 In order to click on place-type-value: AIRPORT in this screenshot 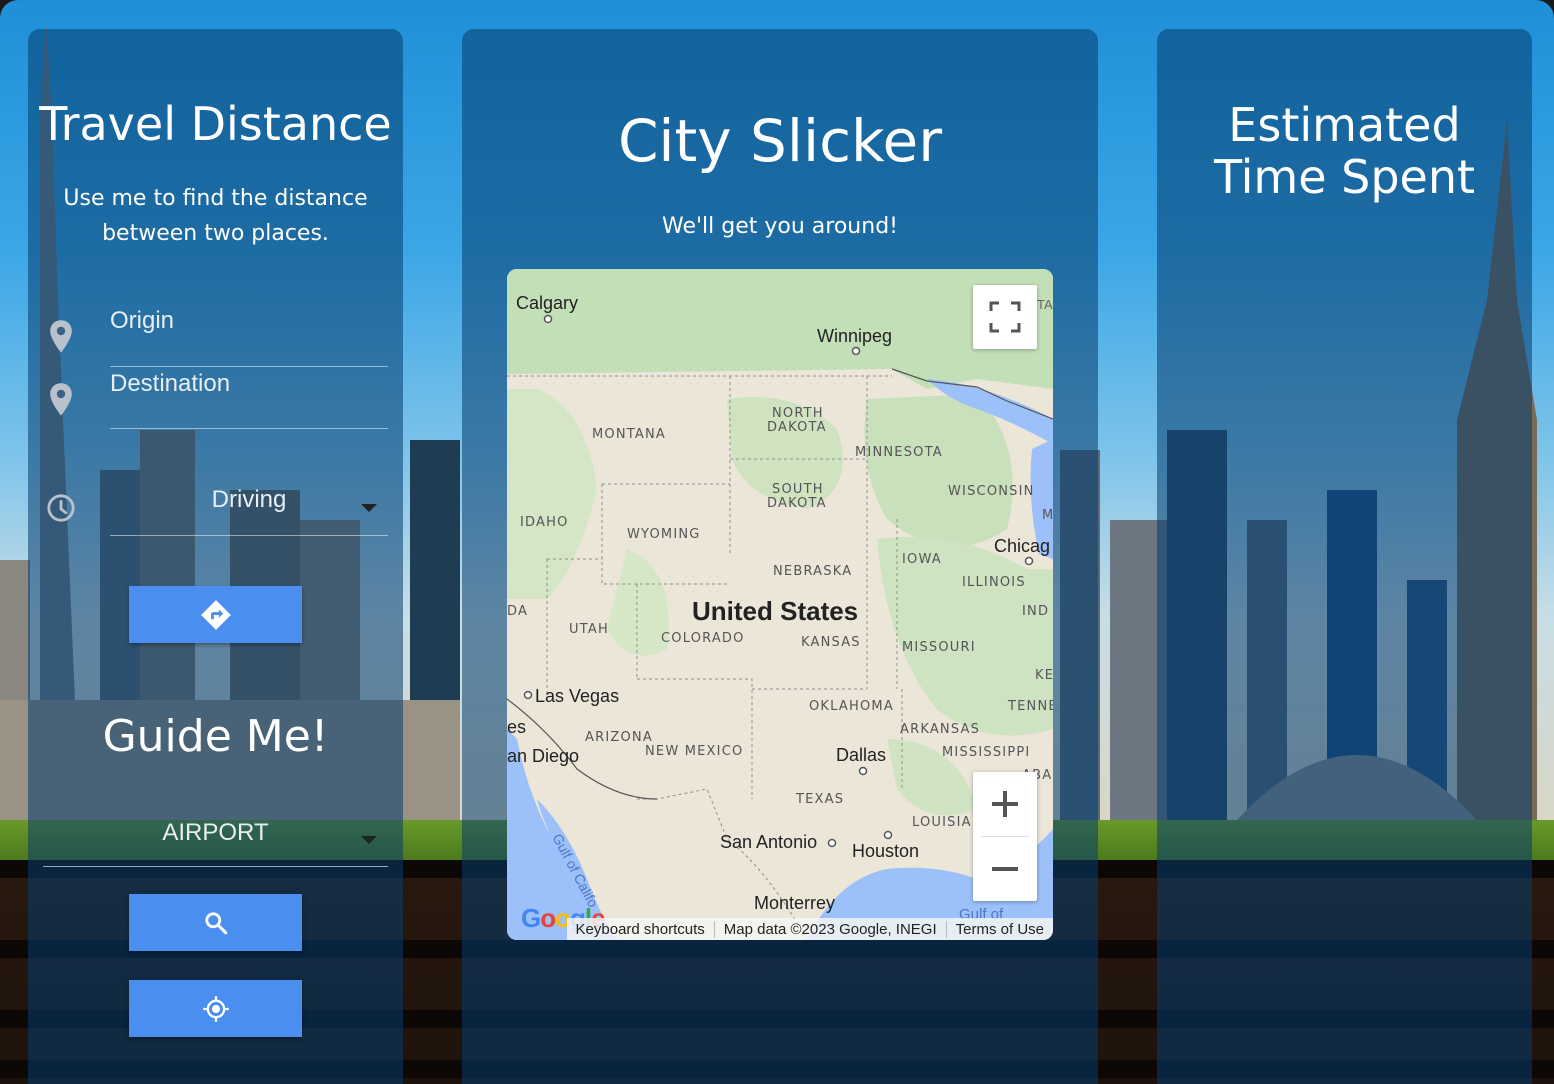, I will do `click(215, 832)`.